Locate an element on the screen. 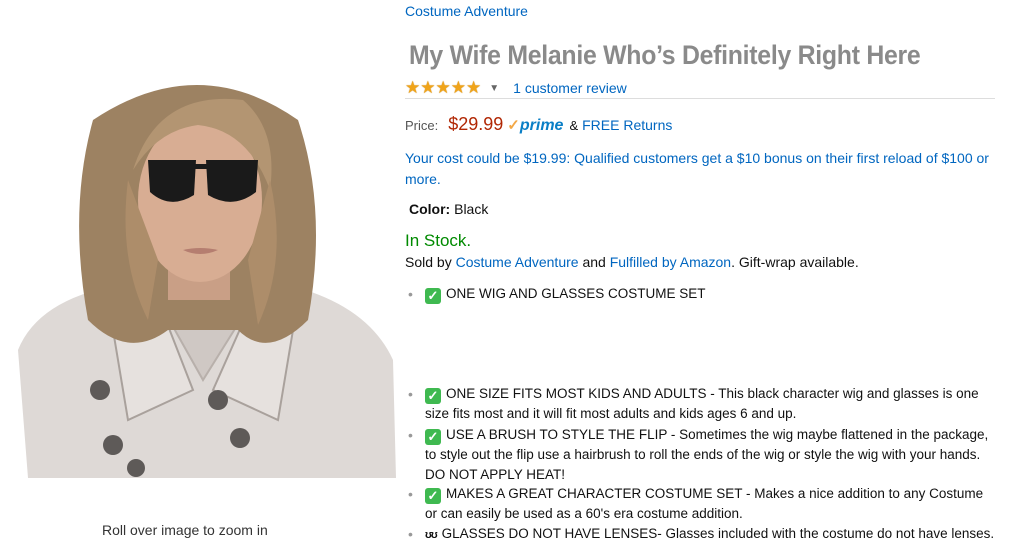  price-value: $29.99 is located at coordinates (476, 124).